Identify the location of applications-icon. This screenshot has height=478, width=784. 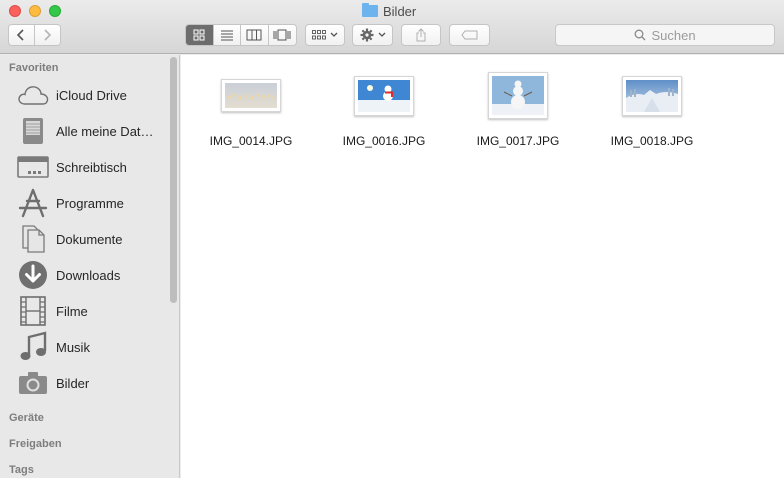
(33, 203).